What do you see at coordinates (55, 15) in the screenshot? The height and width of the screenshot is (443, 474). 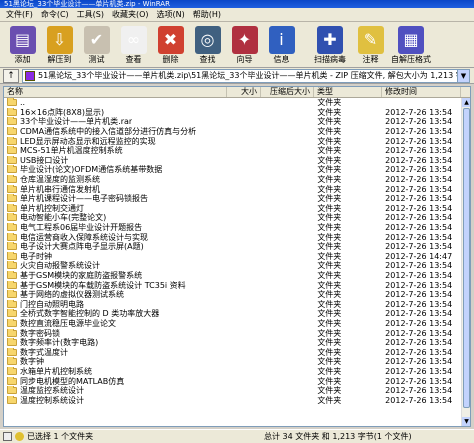 I see `menu-item: 命令(C)` at bounding box center [55, 15].